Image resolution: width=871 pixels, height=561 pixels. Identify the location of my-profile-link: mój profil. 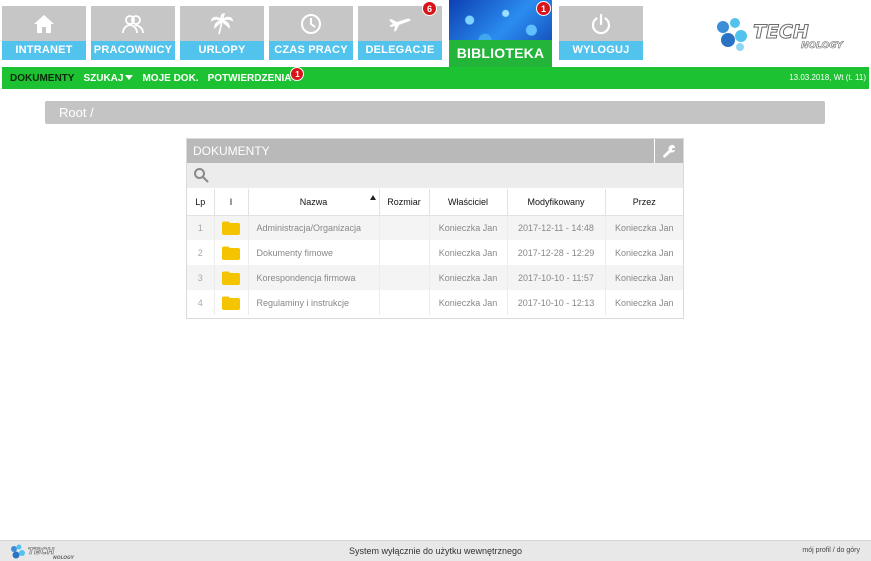
(816, 550).